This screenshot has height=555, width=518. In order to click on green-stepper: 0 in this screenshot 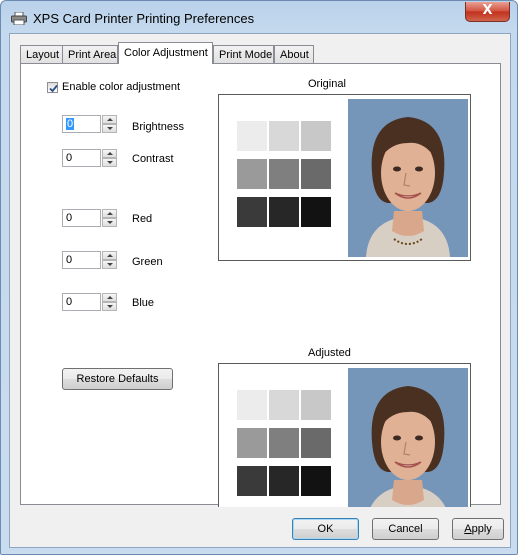, I will do `click(89, 260)`.